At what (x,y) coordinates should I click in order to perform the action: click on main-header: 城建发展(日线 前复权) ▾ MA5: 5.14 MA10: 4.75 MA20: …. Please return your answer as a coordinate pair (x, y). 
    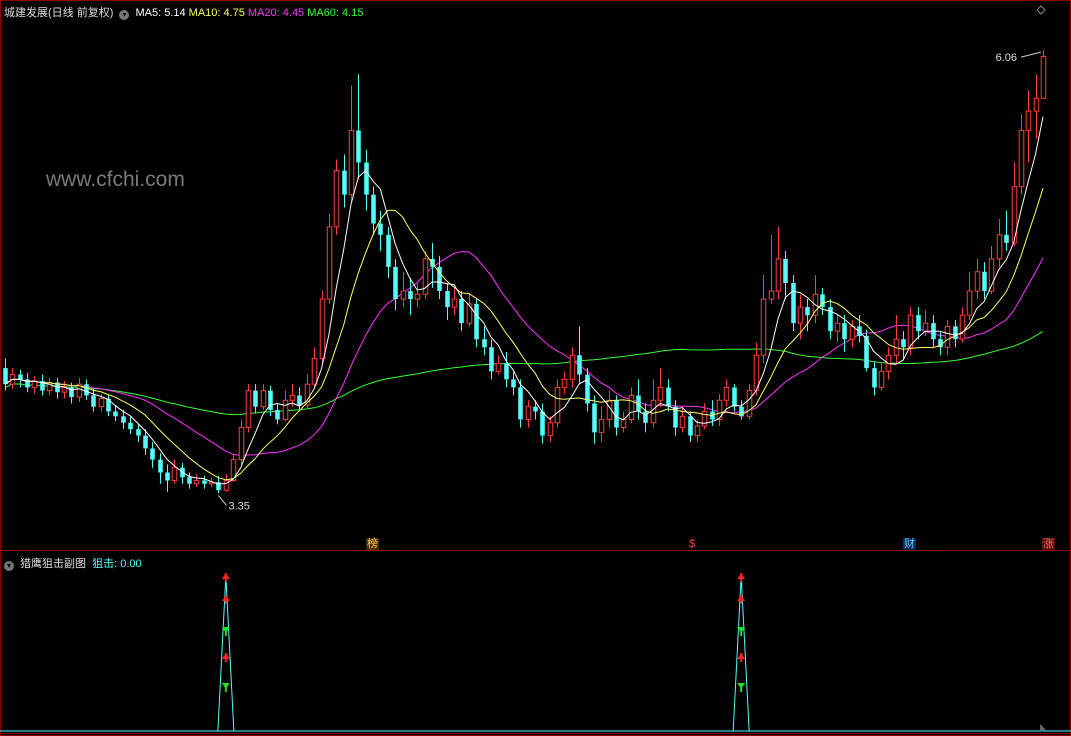
    Looking at the image, I should click on (186, 12).